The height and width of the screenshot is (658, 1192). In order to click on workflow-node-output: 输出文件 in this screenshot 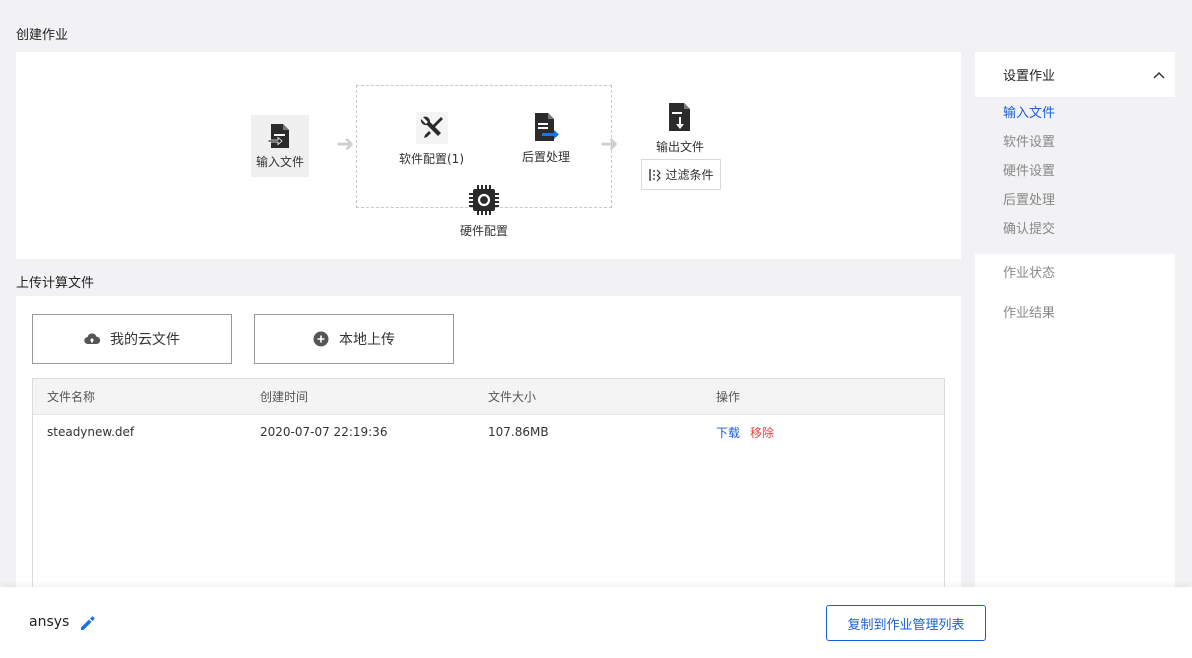, I will do `click(680, 128)`.